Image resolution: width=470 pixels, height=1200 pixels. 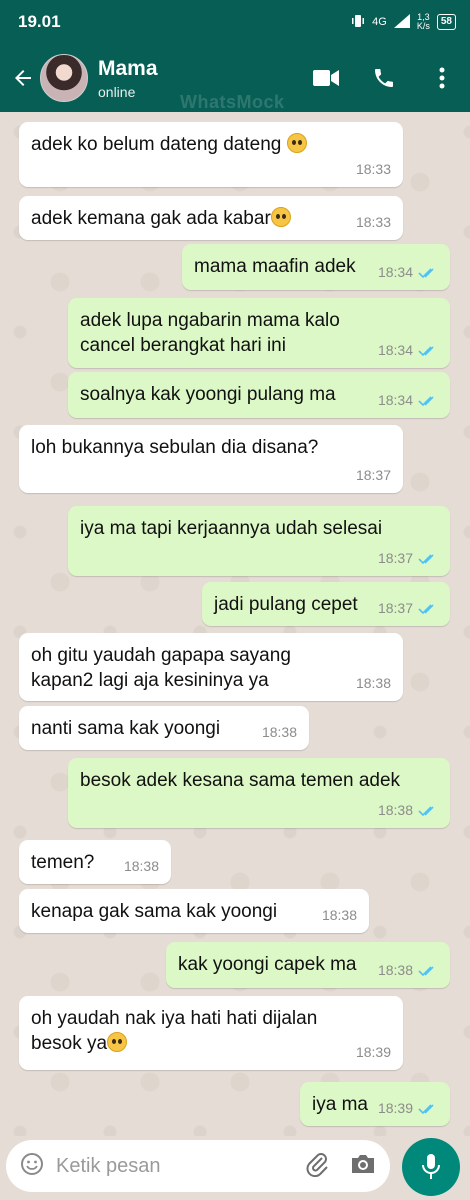 I want to click on message-text: nanti sama kak yoongi, so click(x=126, y=728).